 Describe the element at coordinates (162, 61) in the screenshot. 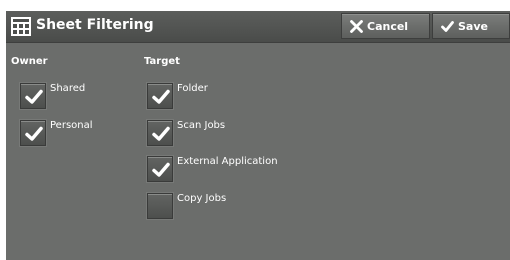

I see `target-section-label: Target` at that location.